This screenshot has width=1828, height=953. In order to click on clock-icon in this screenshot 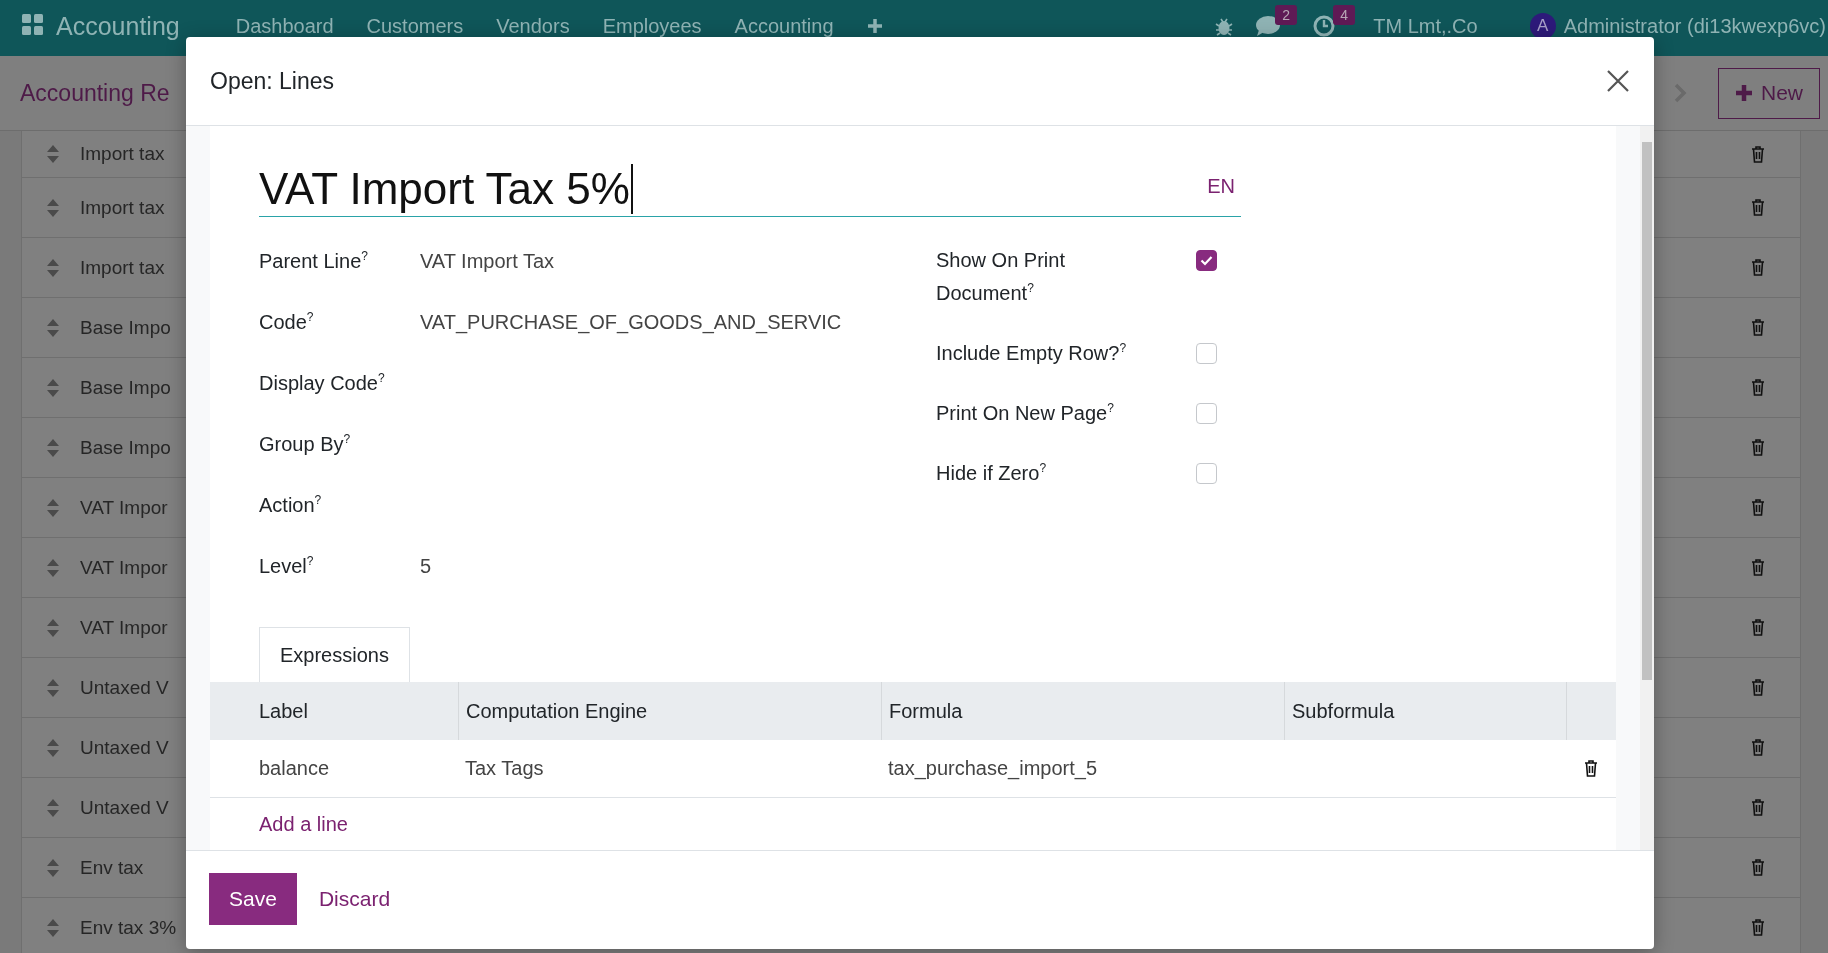, I will do `click(1324, 26)`.